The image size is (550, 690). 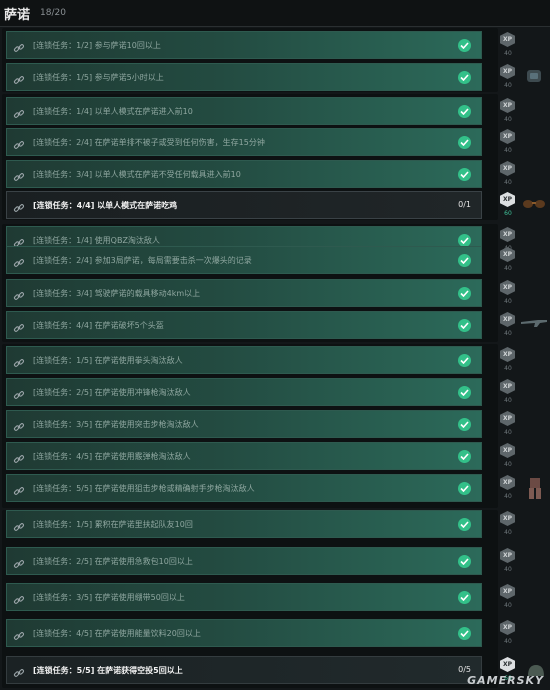 I want to click on task-text: [连锁任务：3/4] 驾驶萨诺的载具移动4km以上, so click(x=117, y=293).